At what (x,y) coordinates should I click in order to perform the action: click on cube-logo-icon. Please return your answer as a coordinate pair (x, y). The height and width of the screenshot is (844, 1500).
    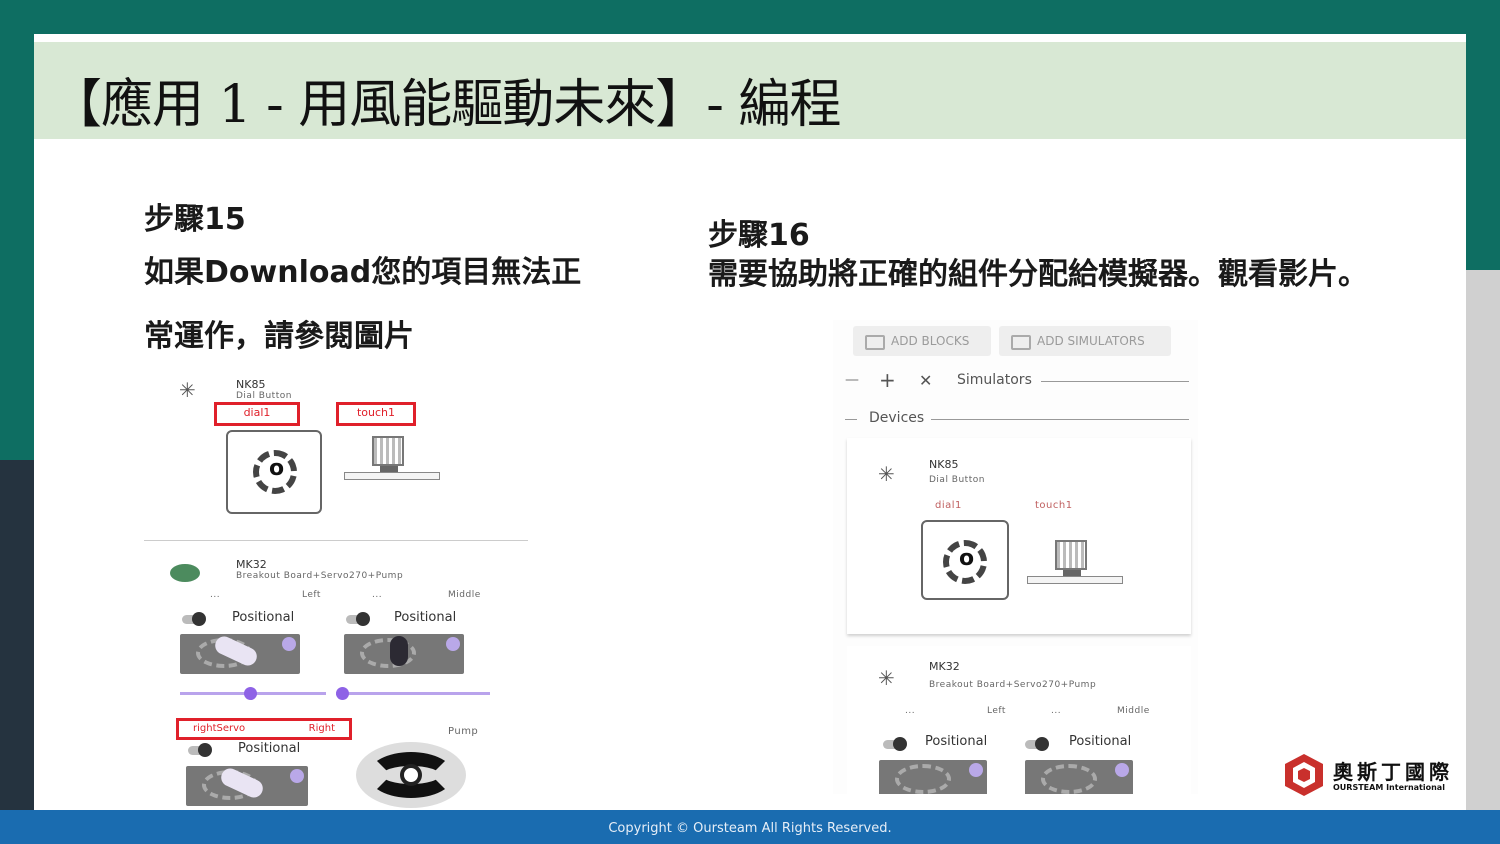
    Looking at the image, I should click on (1304, 775).